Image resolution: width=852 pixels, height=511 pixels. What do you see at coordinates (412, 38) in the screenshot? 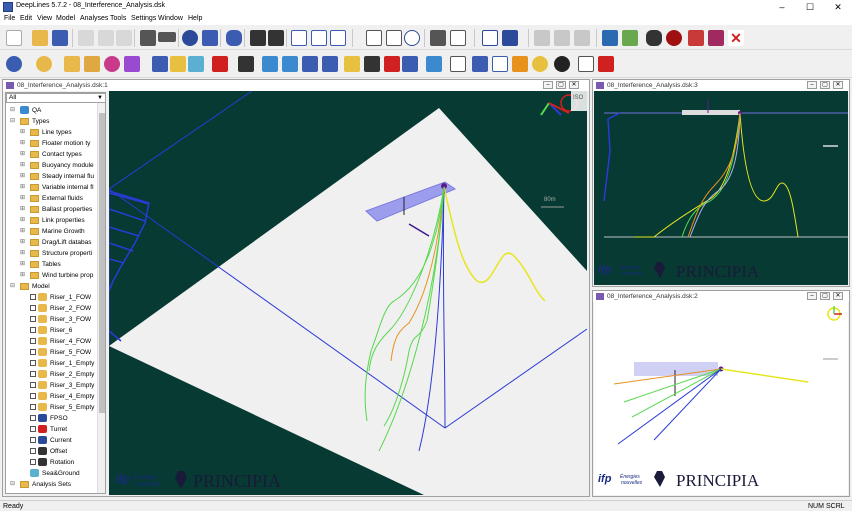
I see `clock-icon` at bounding box center [412, 38].